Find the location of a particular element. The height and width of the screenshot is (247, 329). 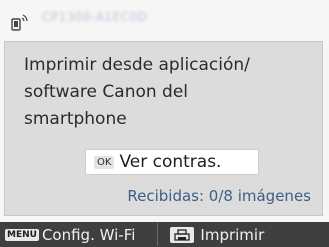

printer-name: CP1300-A1EC0D is located at coordinates (95, 17).